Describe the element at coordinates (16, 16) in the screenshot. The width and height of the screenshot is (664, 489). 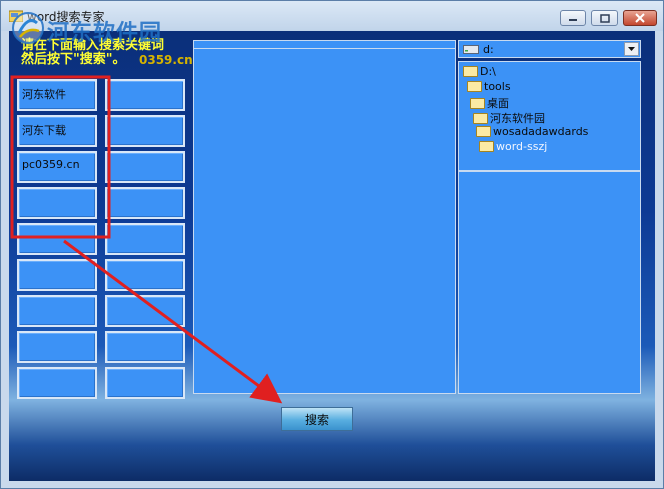
I see `app-icon` at that location.